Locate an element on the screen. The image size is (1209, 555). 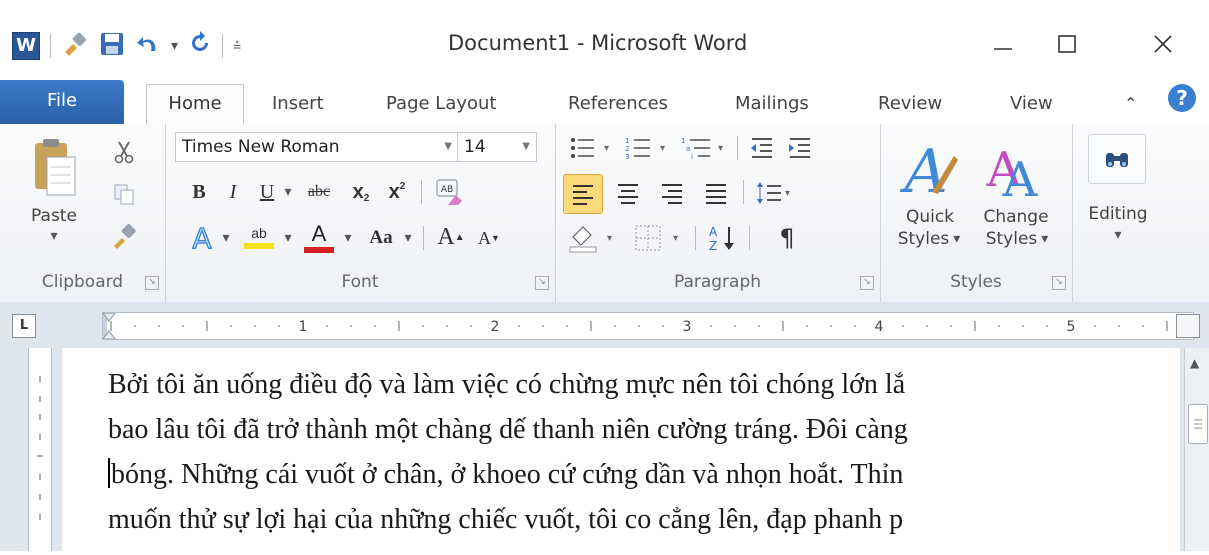
tab-mailings: Mailings is located at coordinates (772, 104).